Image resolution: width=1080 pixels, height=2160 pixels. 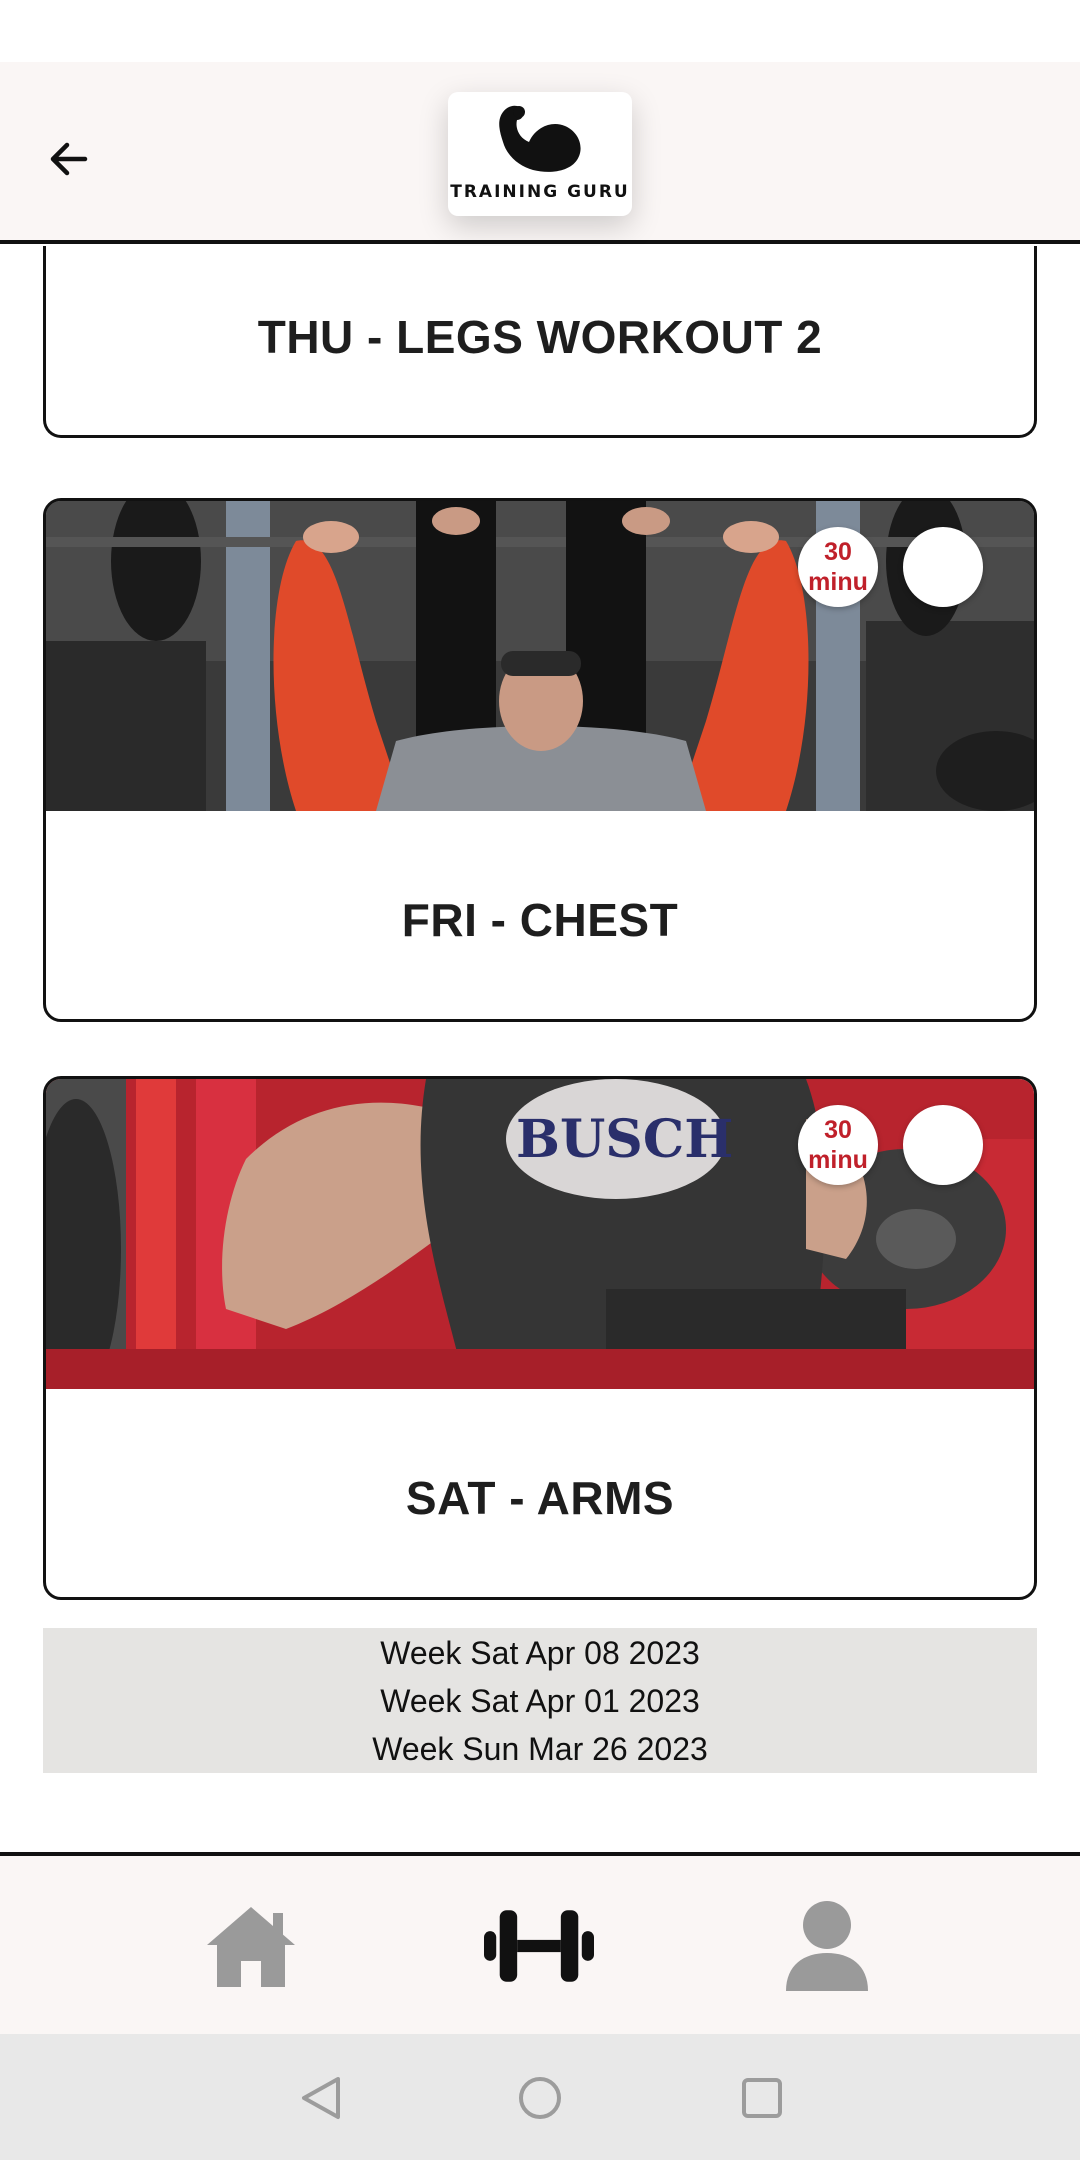 I want to click on system-nav-bar, so click(x=540, y=2097).